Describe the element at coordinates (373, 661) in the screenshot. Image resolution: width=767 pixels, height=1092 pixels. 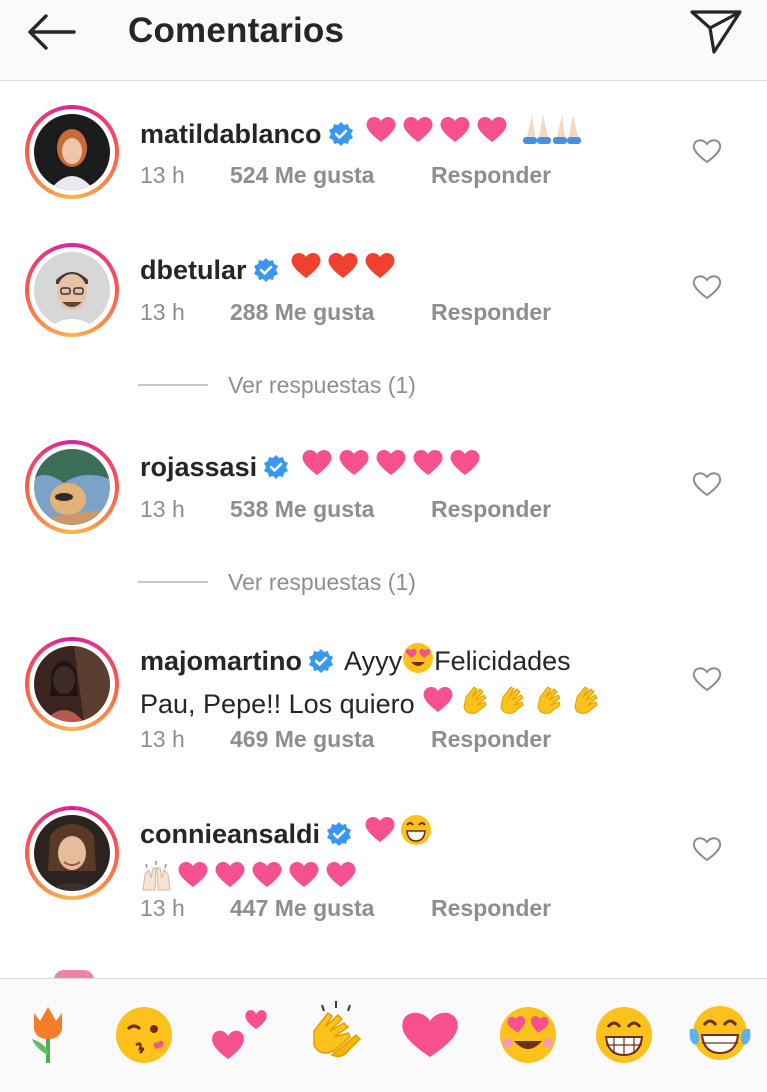
I see `comment-body-start: Ayyy` at that location.